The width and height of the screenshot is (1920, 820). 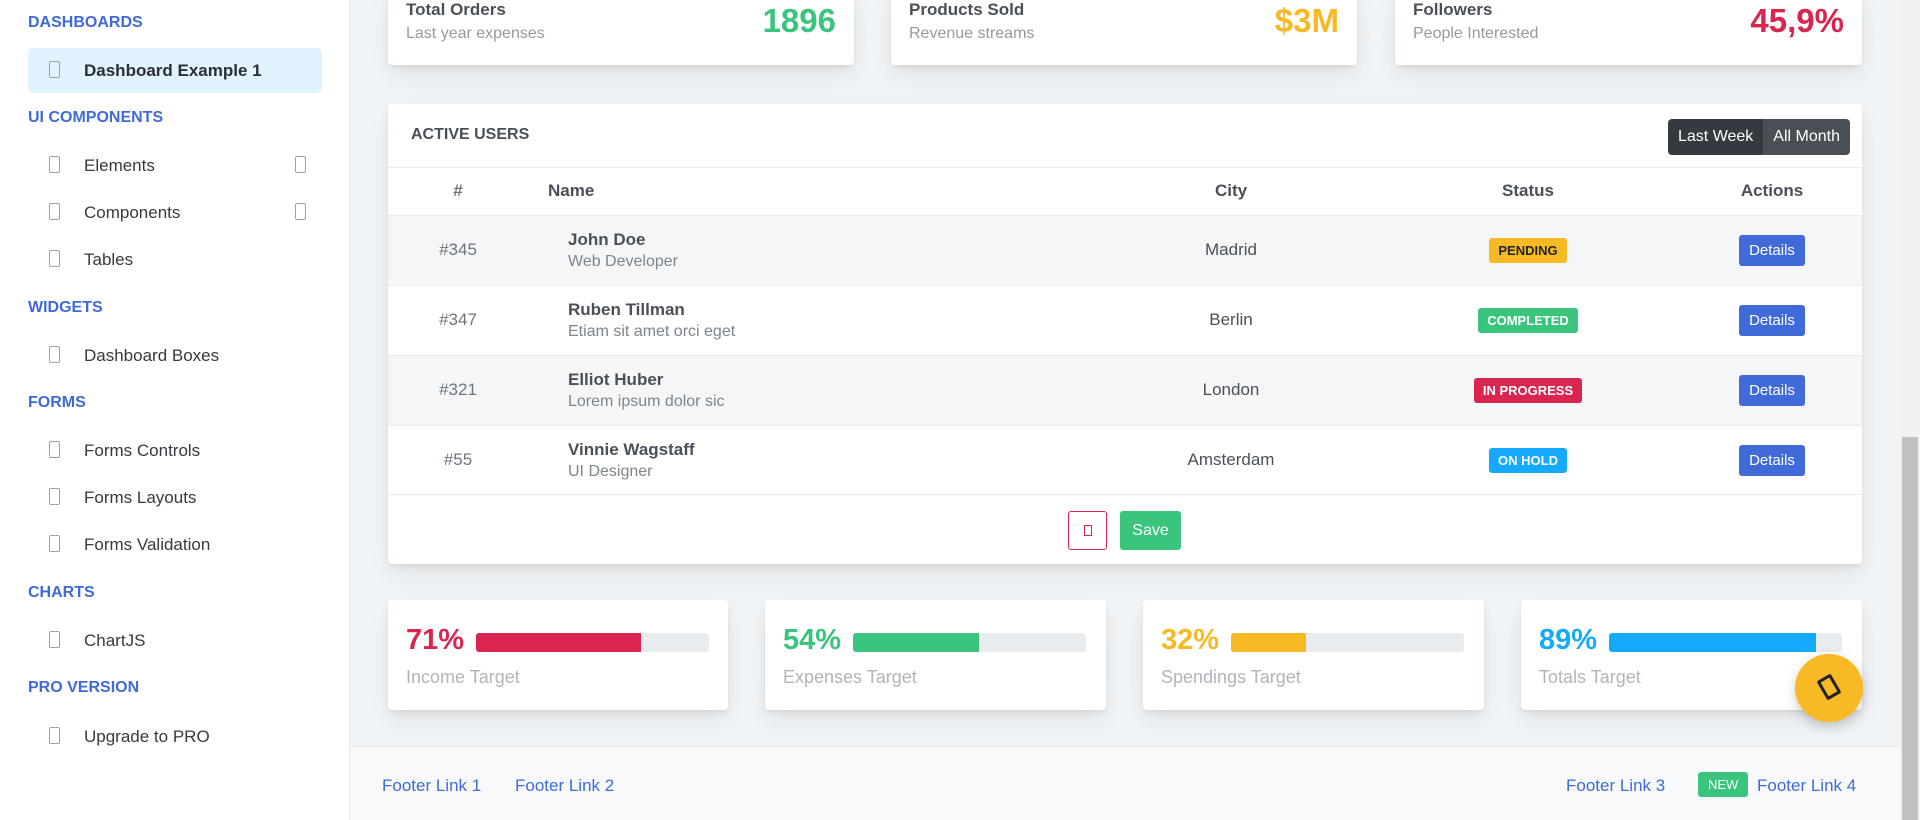 What do you see at coordinates (1910, 410) in the screenshot?
I see `scrollbar` at bounding box center [1910, 410].